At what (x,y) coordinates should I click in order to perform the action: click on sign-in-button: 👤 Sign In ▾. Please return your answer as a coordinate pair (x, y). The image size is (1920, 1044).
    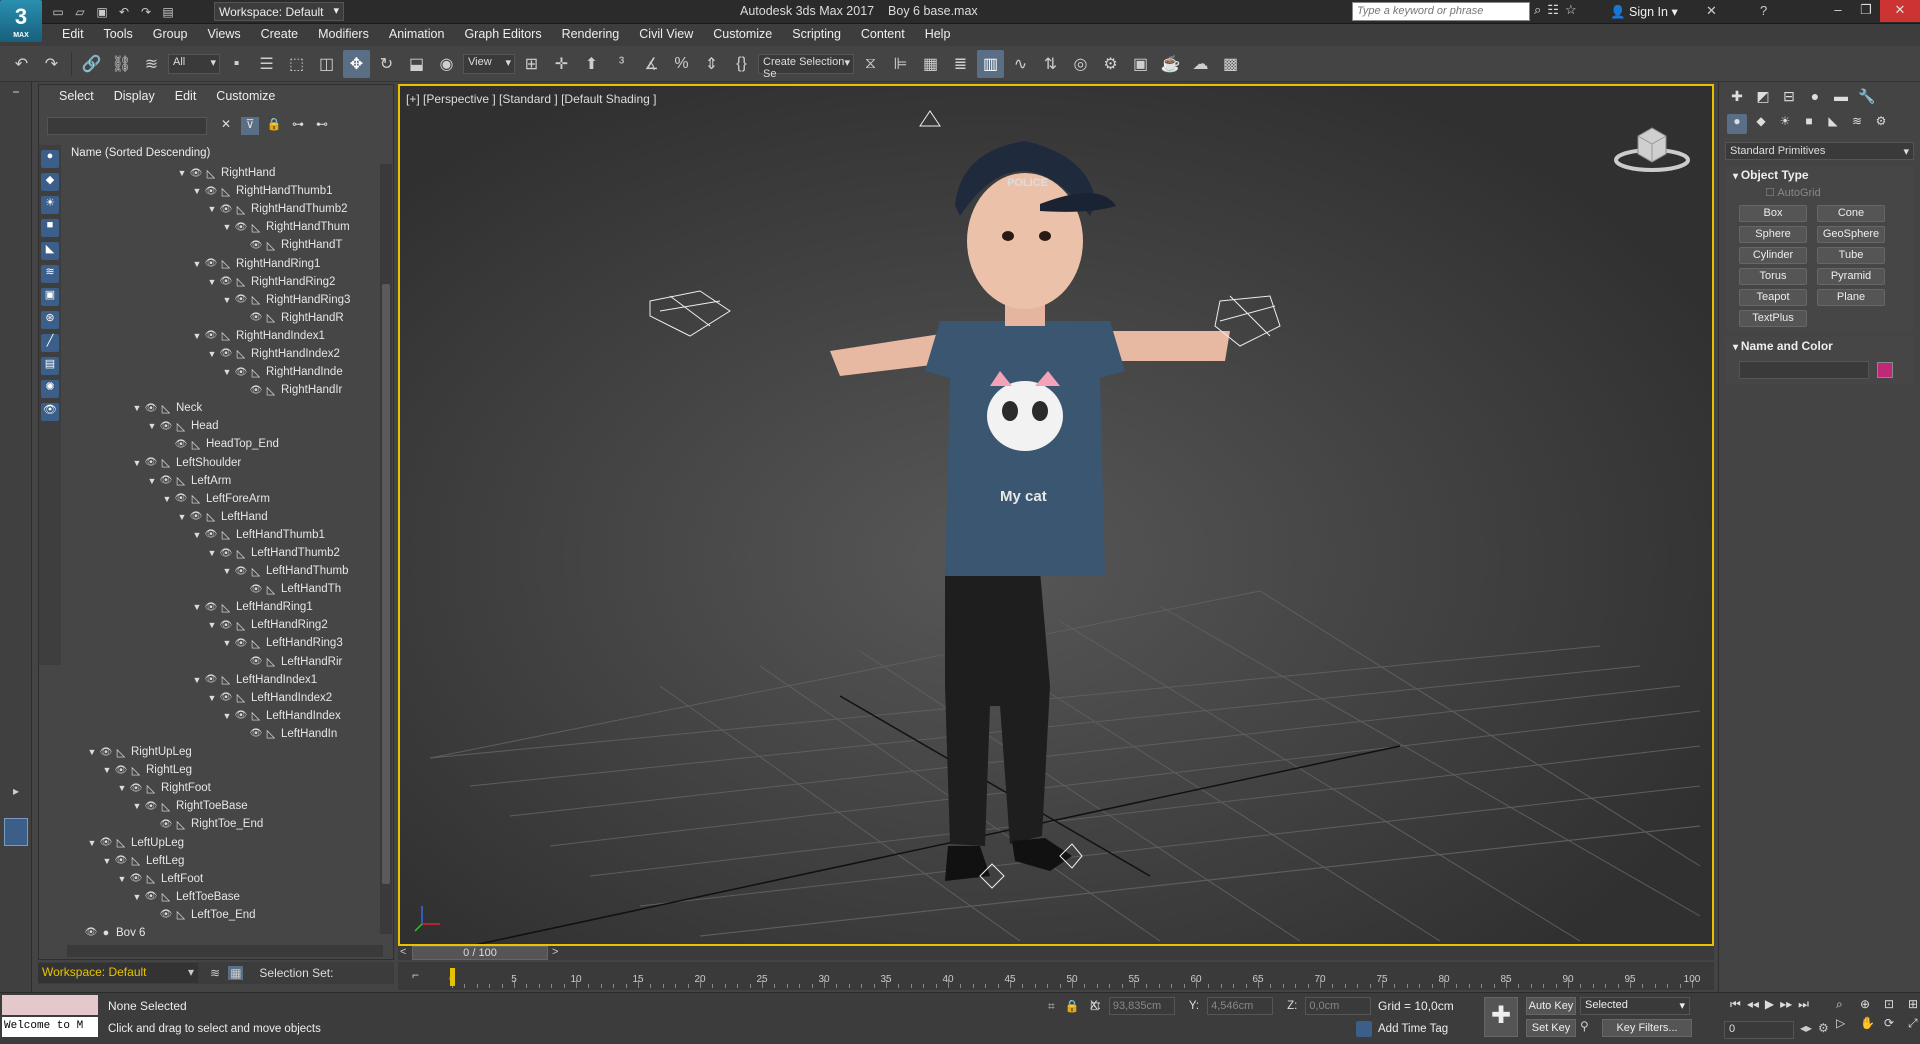
    Looking at the image, I should click on (1644, 12).